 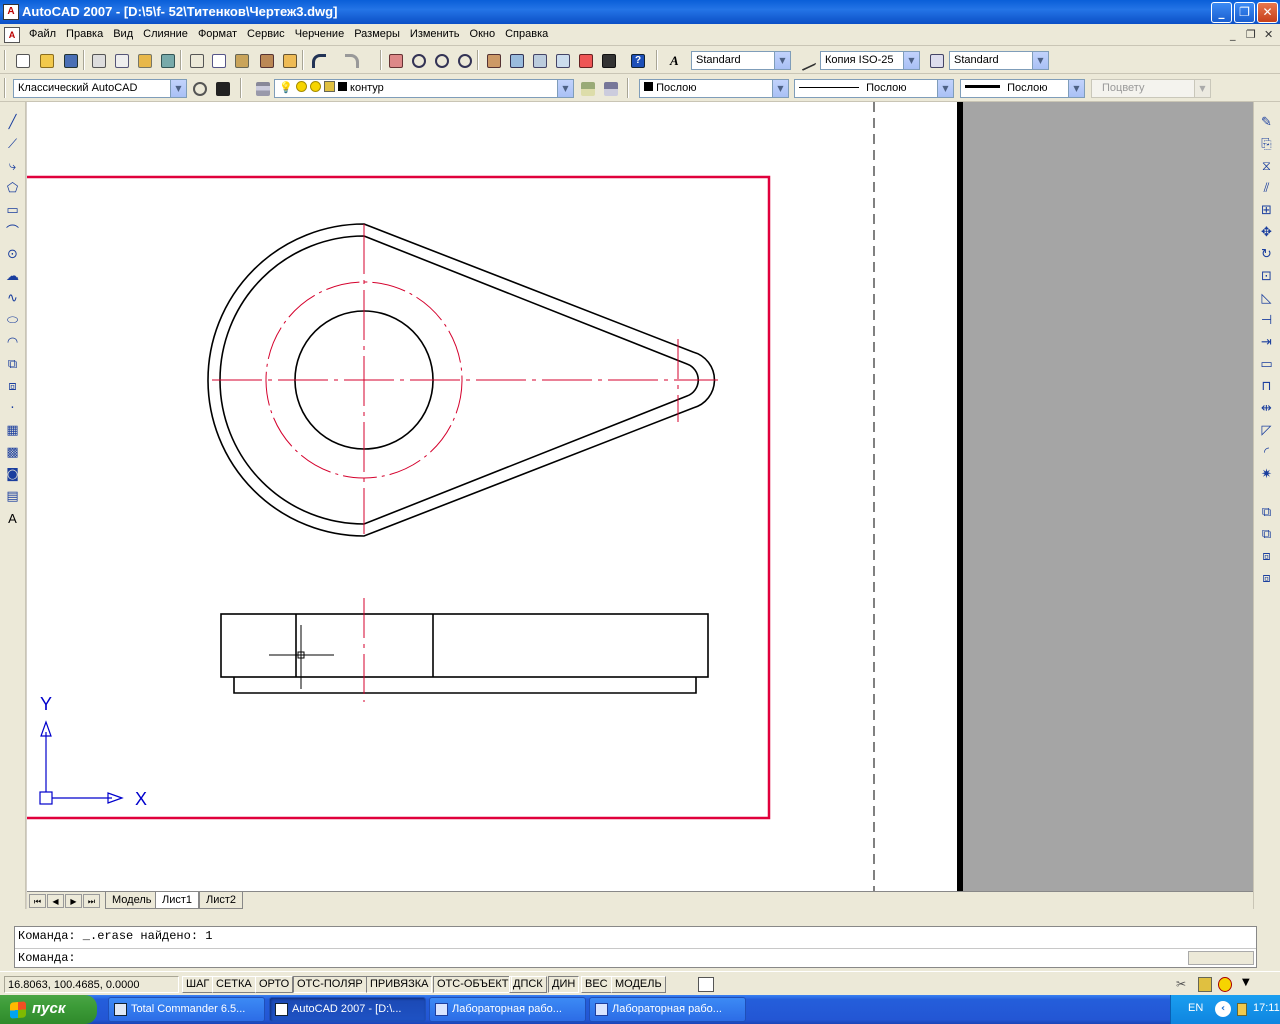 I want to click on table-style-select: Standard ▼, so click(x=999, y=60).